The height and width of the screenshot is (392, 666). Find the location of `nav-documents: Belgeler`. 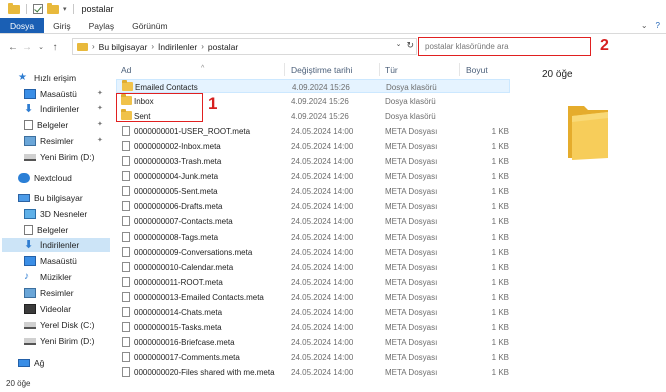

nav-documents: Belgeler is located at coordinates (46, 230).